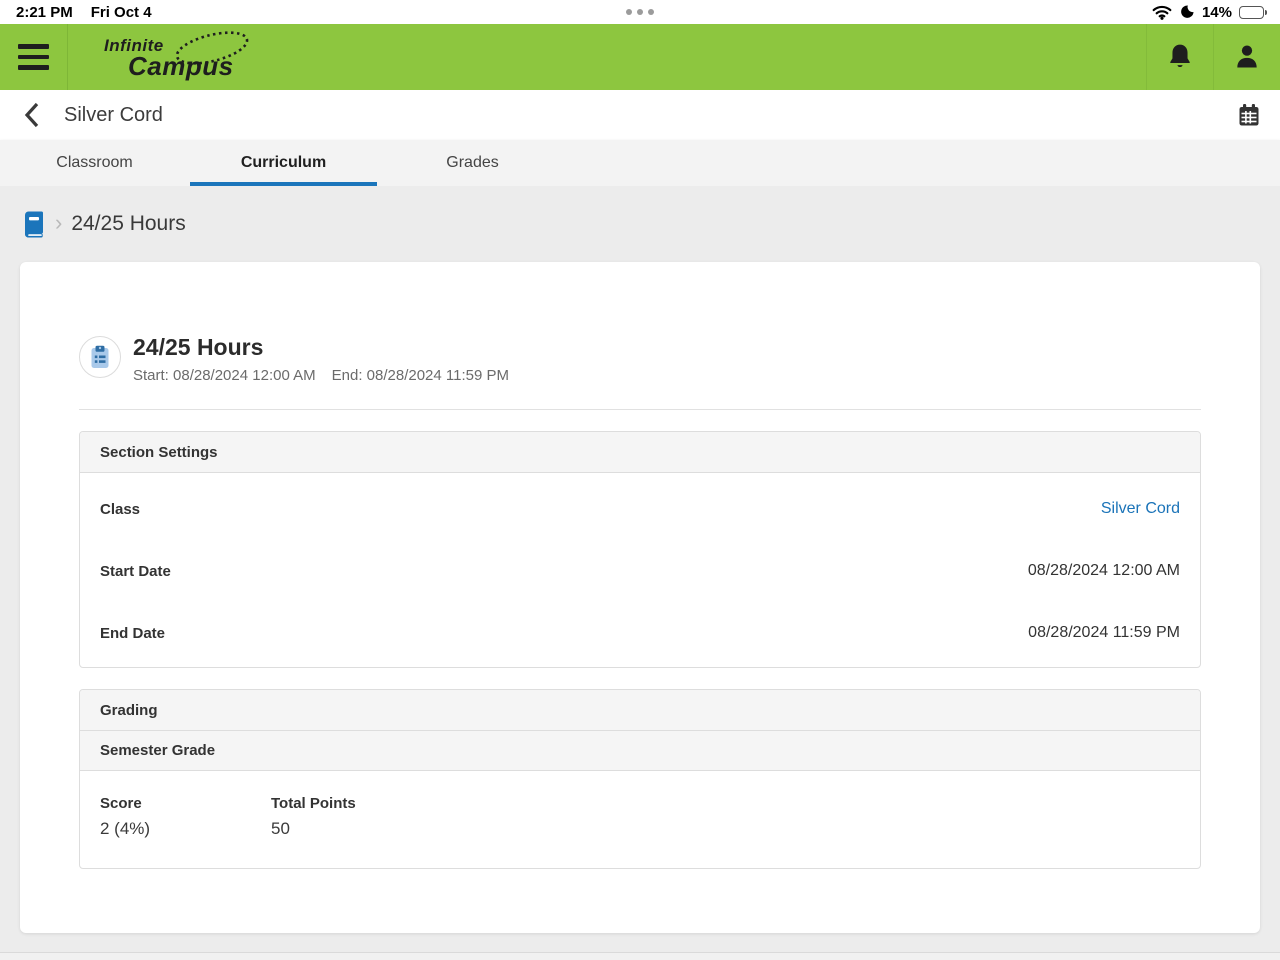  What do you see at coordinates (135, 571) in the screenshot?
I see `start-date-label: Start Date` at bounding box center [135, 571].